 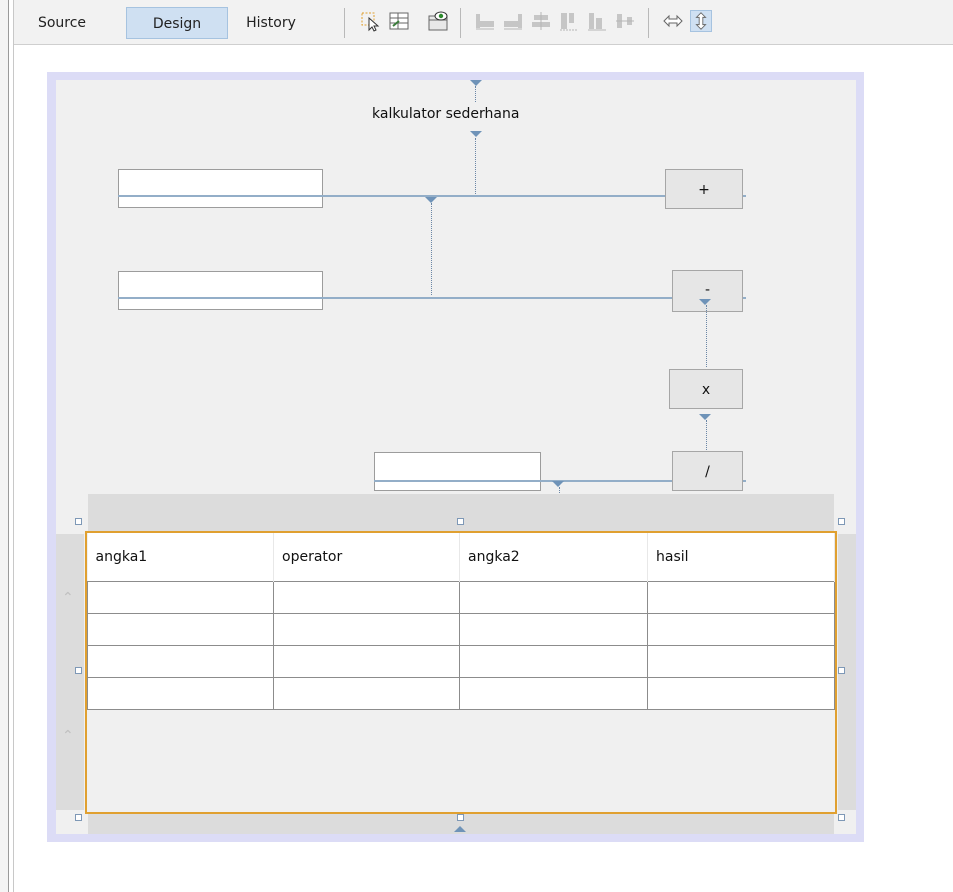 I want to click on gutter-divider-inner, so click(x=13, y=446).